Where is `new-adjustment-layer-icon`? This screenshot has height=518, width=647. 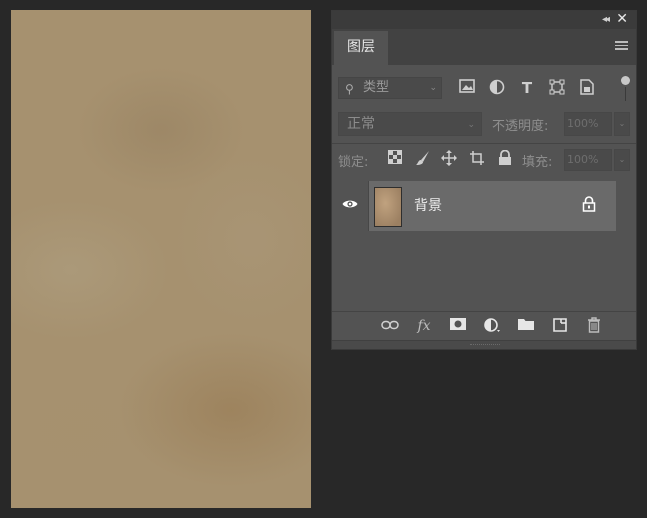 new-adjustment-layer-icon is located at coordinates (492, 326).